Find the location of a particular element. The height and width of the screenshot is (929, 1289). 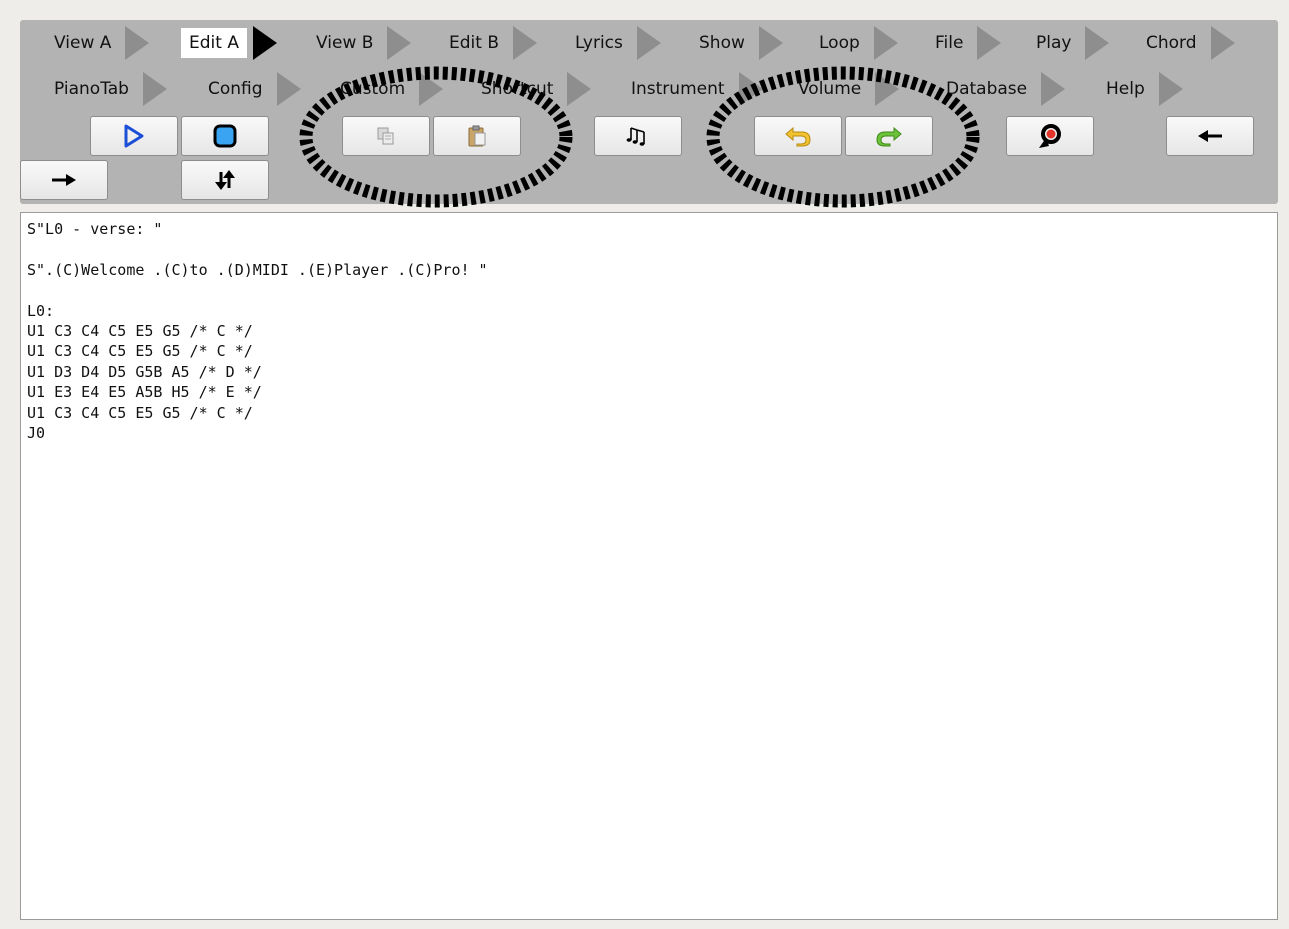

tab-label: Database is located at coordinates (987, 89).